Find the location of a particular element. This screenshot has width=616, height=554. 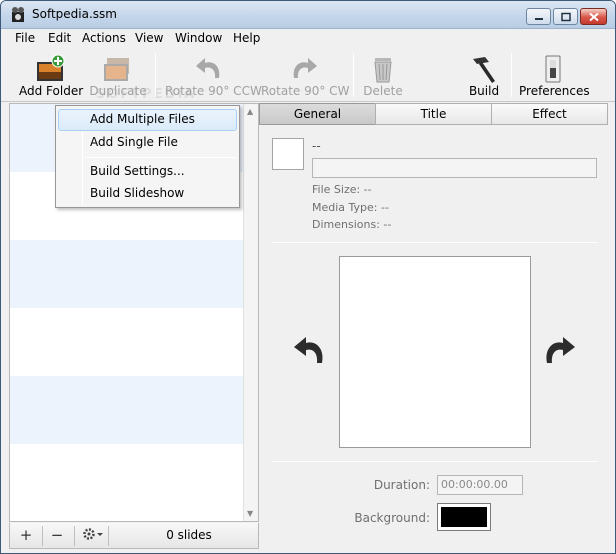

scroll-up-icon: ▲ is located at coordinates (250, 111).